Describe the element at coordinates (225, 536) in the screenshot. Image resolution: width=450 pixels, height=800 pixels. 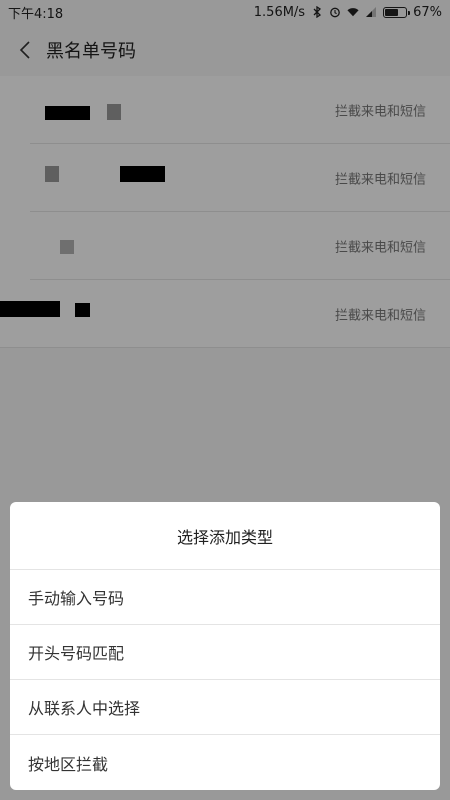
I see `dialog-title: 选择添加类型` at that location.